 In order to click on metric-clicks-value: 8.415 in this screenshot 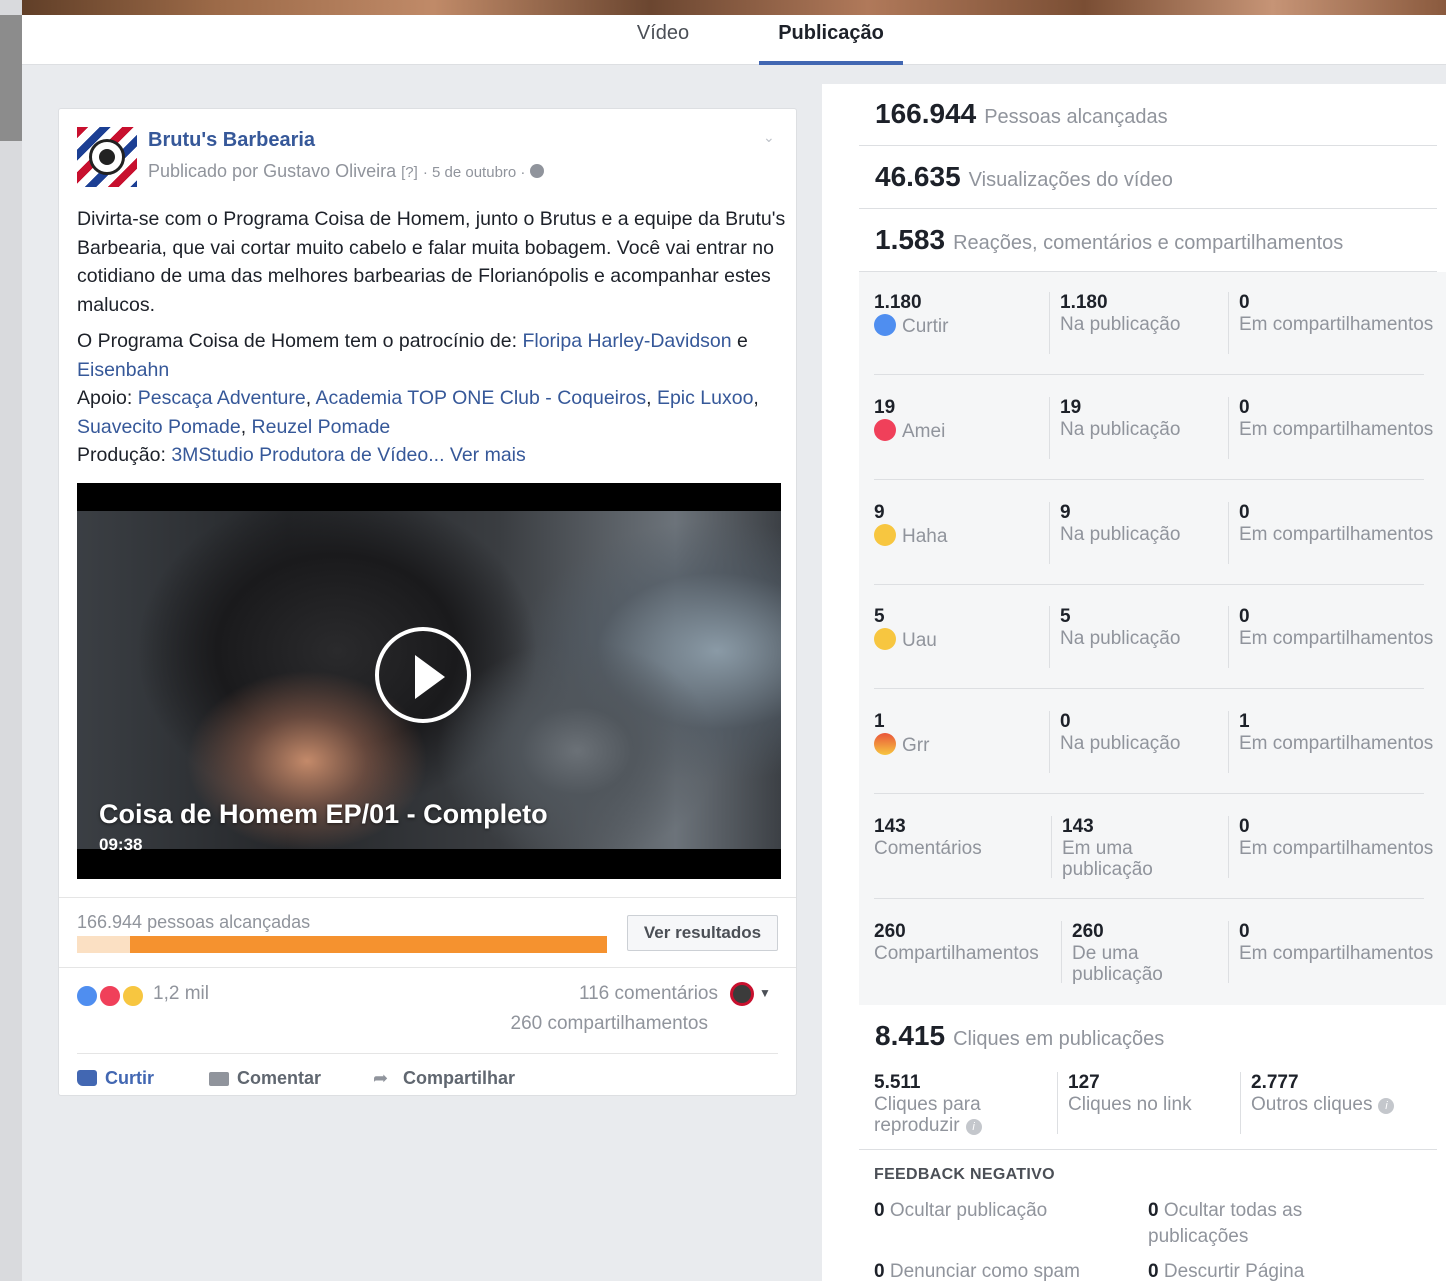, I will do `click(910, 1035)`.